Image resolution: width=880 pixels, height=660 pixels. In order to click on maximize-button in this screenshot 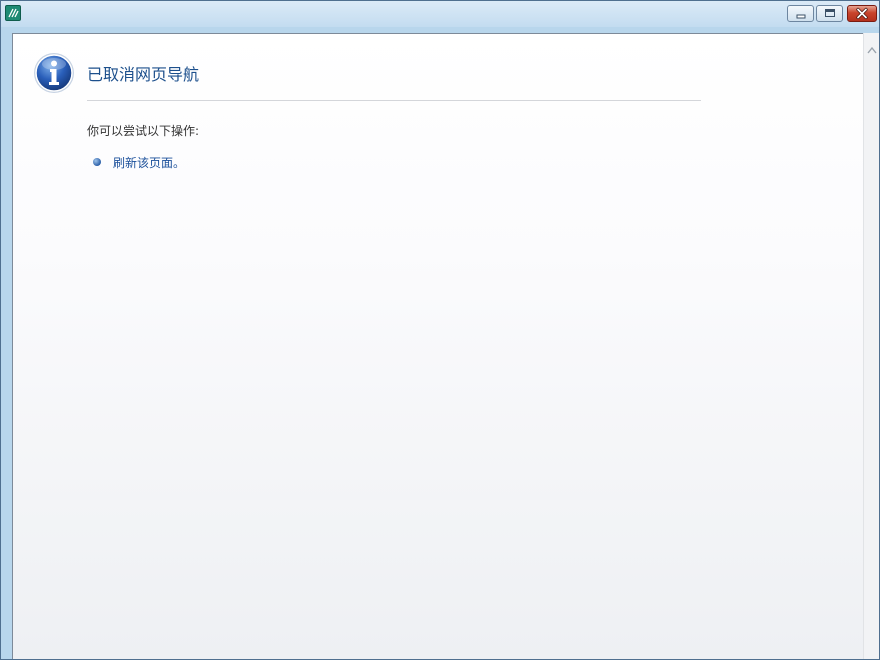, I will do `click(829, 13)`.